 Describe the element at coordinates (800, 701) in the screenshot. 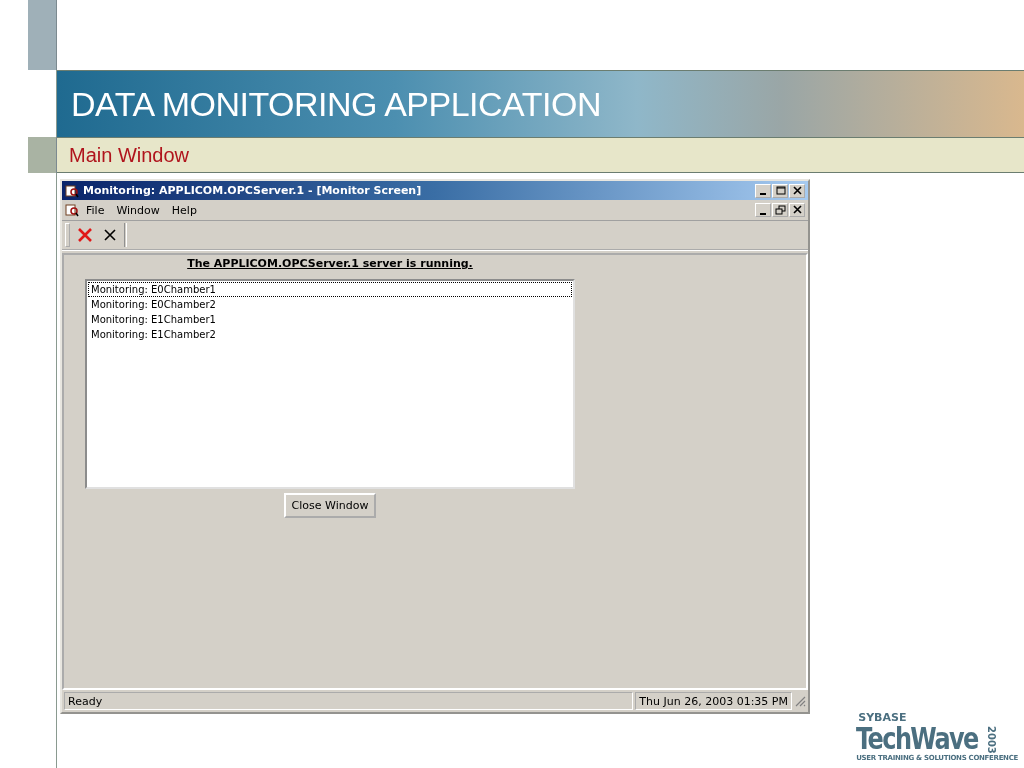

I see `resize-grip-icon` at that location.